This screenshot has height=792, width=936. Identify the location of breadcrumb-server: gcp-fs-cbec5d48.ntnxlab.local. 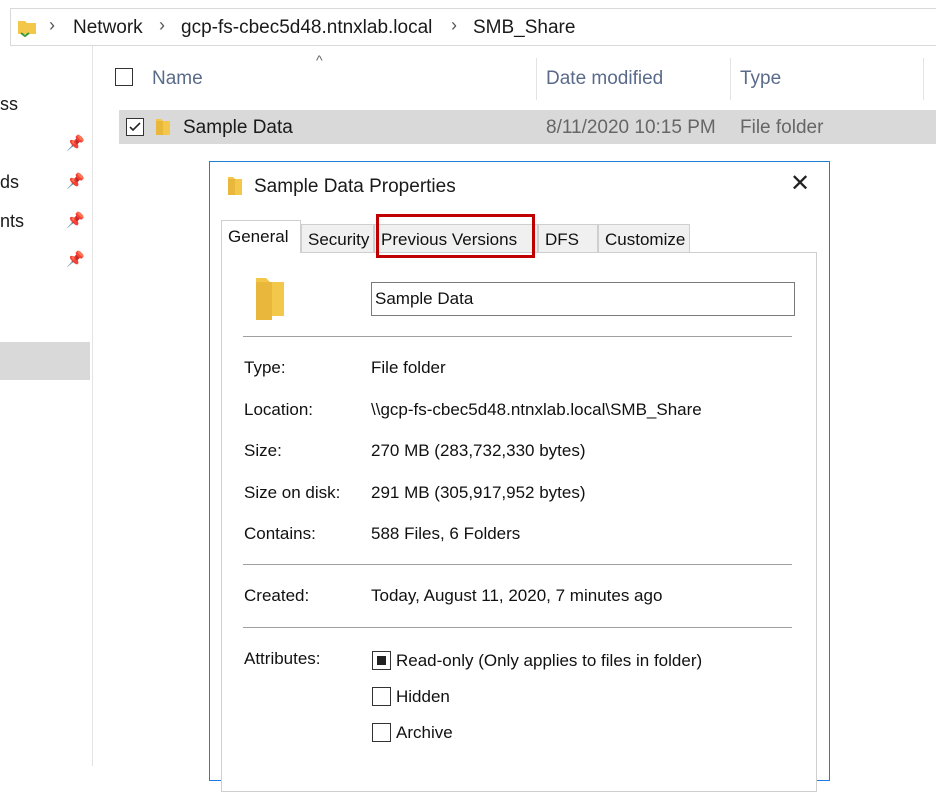
(306, 28).